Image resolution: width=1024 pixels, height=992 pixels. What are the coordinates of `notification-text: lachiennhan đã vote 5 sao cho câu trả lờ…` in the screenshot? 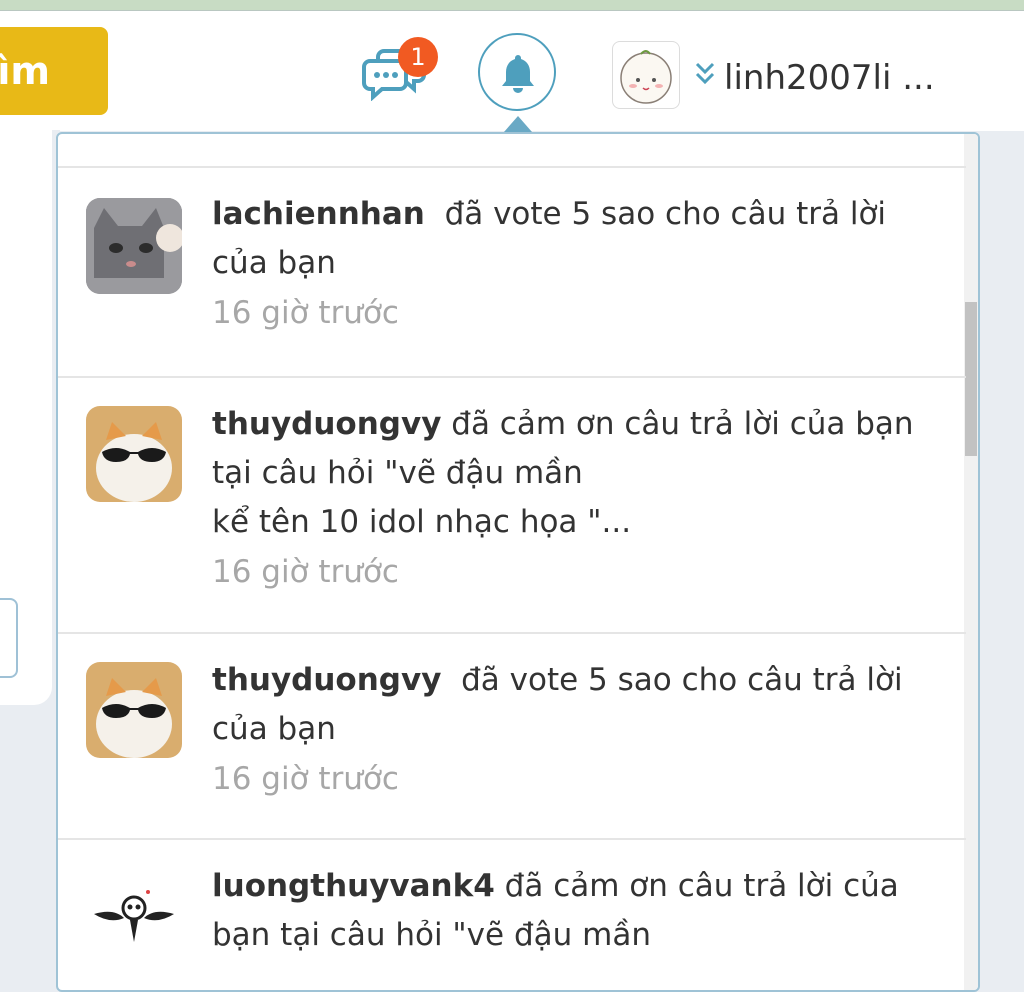 It's located at (569, 264).